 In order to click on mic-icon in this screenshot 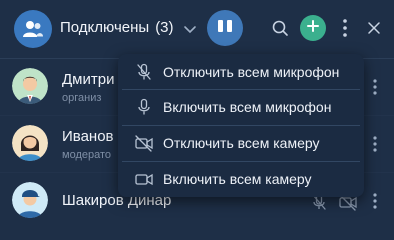, I will do `click(144, 107)`.